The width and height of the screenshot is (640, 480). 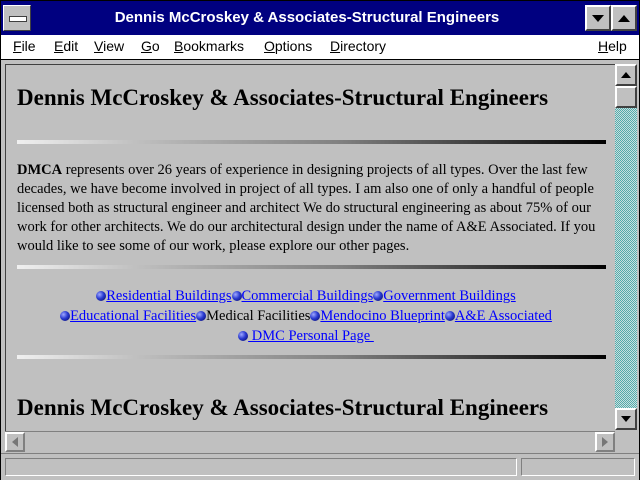 I want to click on menu-bookmarks: Bookmarks, so click(x=209, y=46).